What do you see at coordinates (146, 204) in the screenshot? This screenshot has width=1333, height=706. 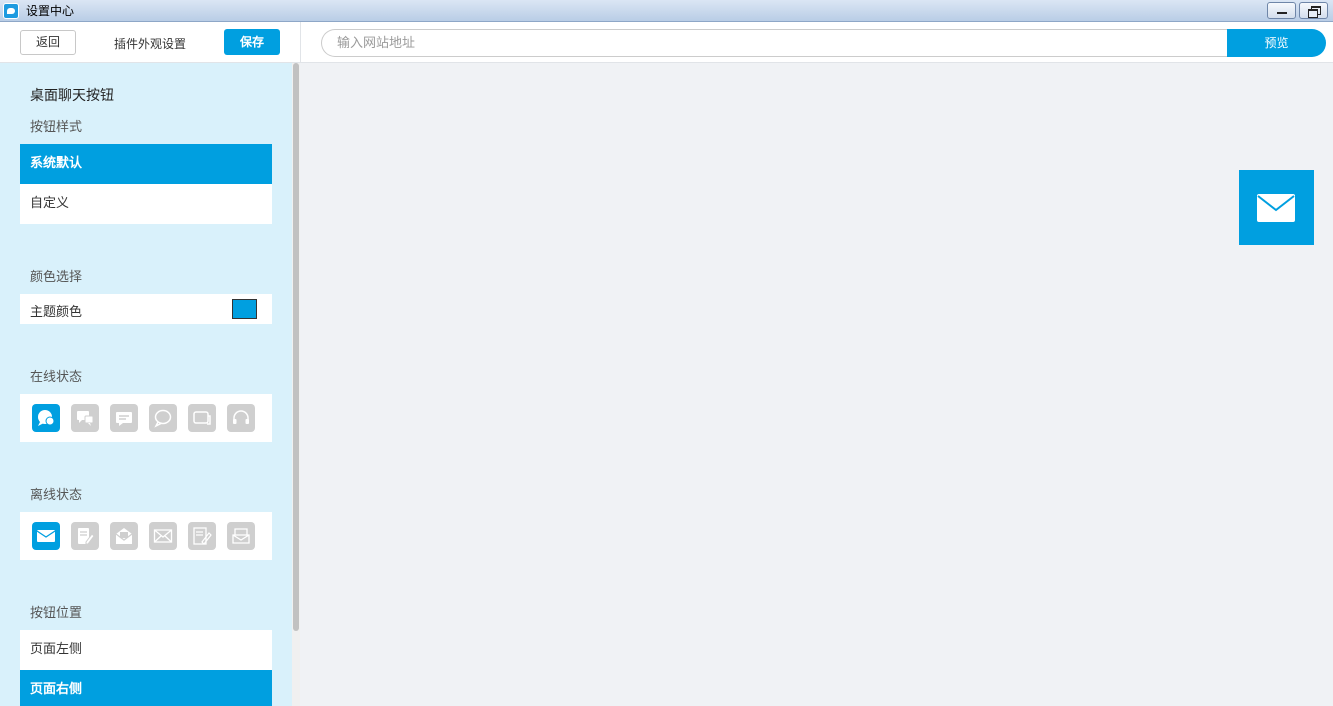 I see `style-option-custom: 自定义` at bounding box center [146, 204].